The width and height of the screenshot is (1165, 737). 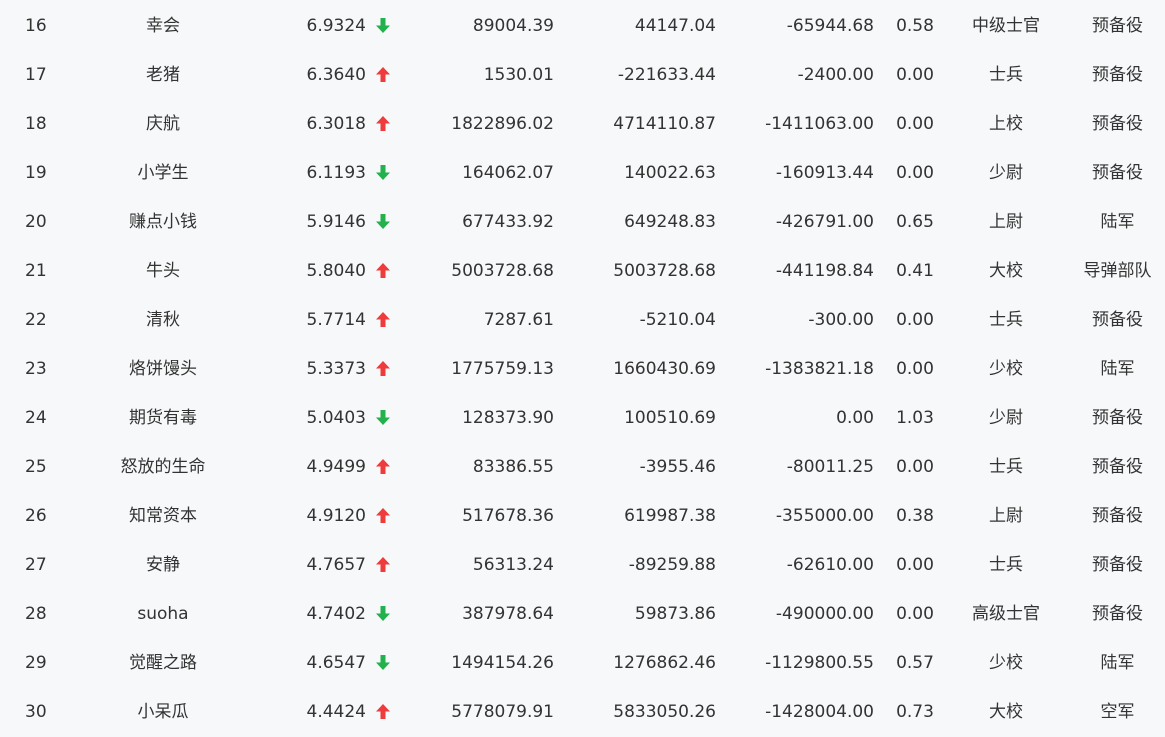 I want to click on value-b-cell: 619987.38, so click(x=670, y=516).